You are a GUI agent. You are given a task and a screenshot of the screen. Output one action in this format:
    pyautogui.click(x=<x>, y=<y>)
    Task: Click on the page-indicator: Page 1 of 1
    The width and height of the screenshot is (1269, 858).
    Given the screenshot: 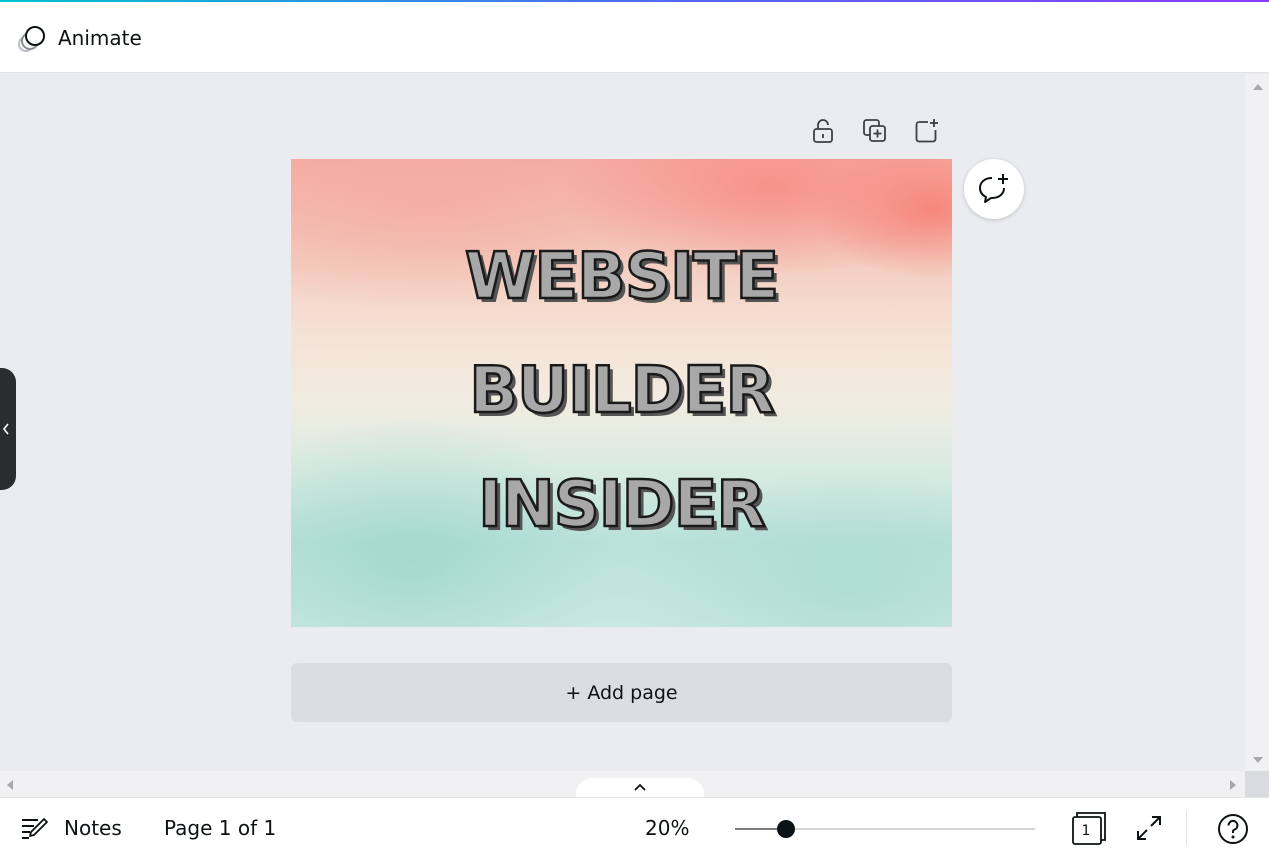 What is the action you would take?
    pyautogui.click(x=220, y=828)
    